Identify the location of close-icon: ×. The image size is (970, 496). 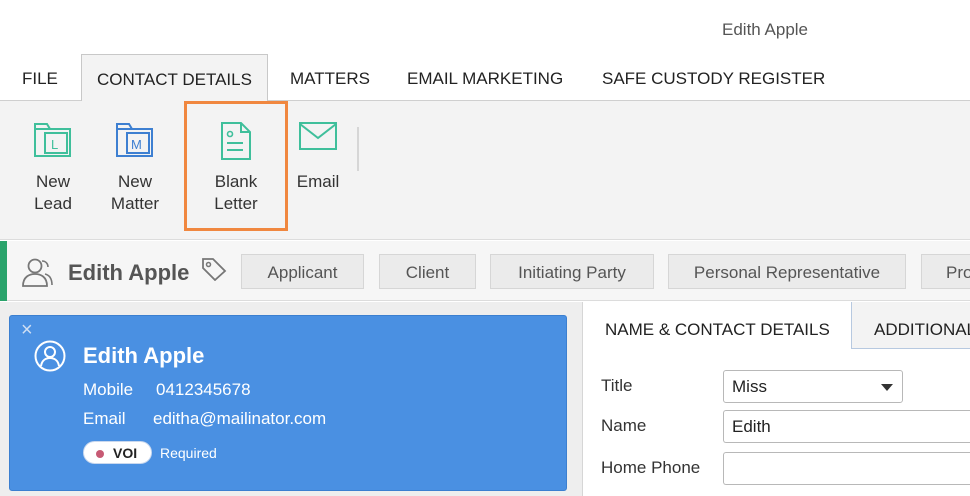
(27, 330).